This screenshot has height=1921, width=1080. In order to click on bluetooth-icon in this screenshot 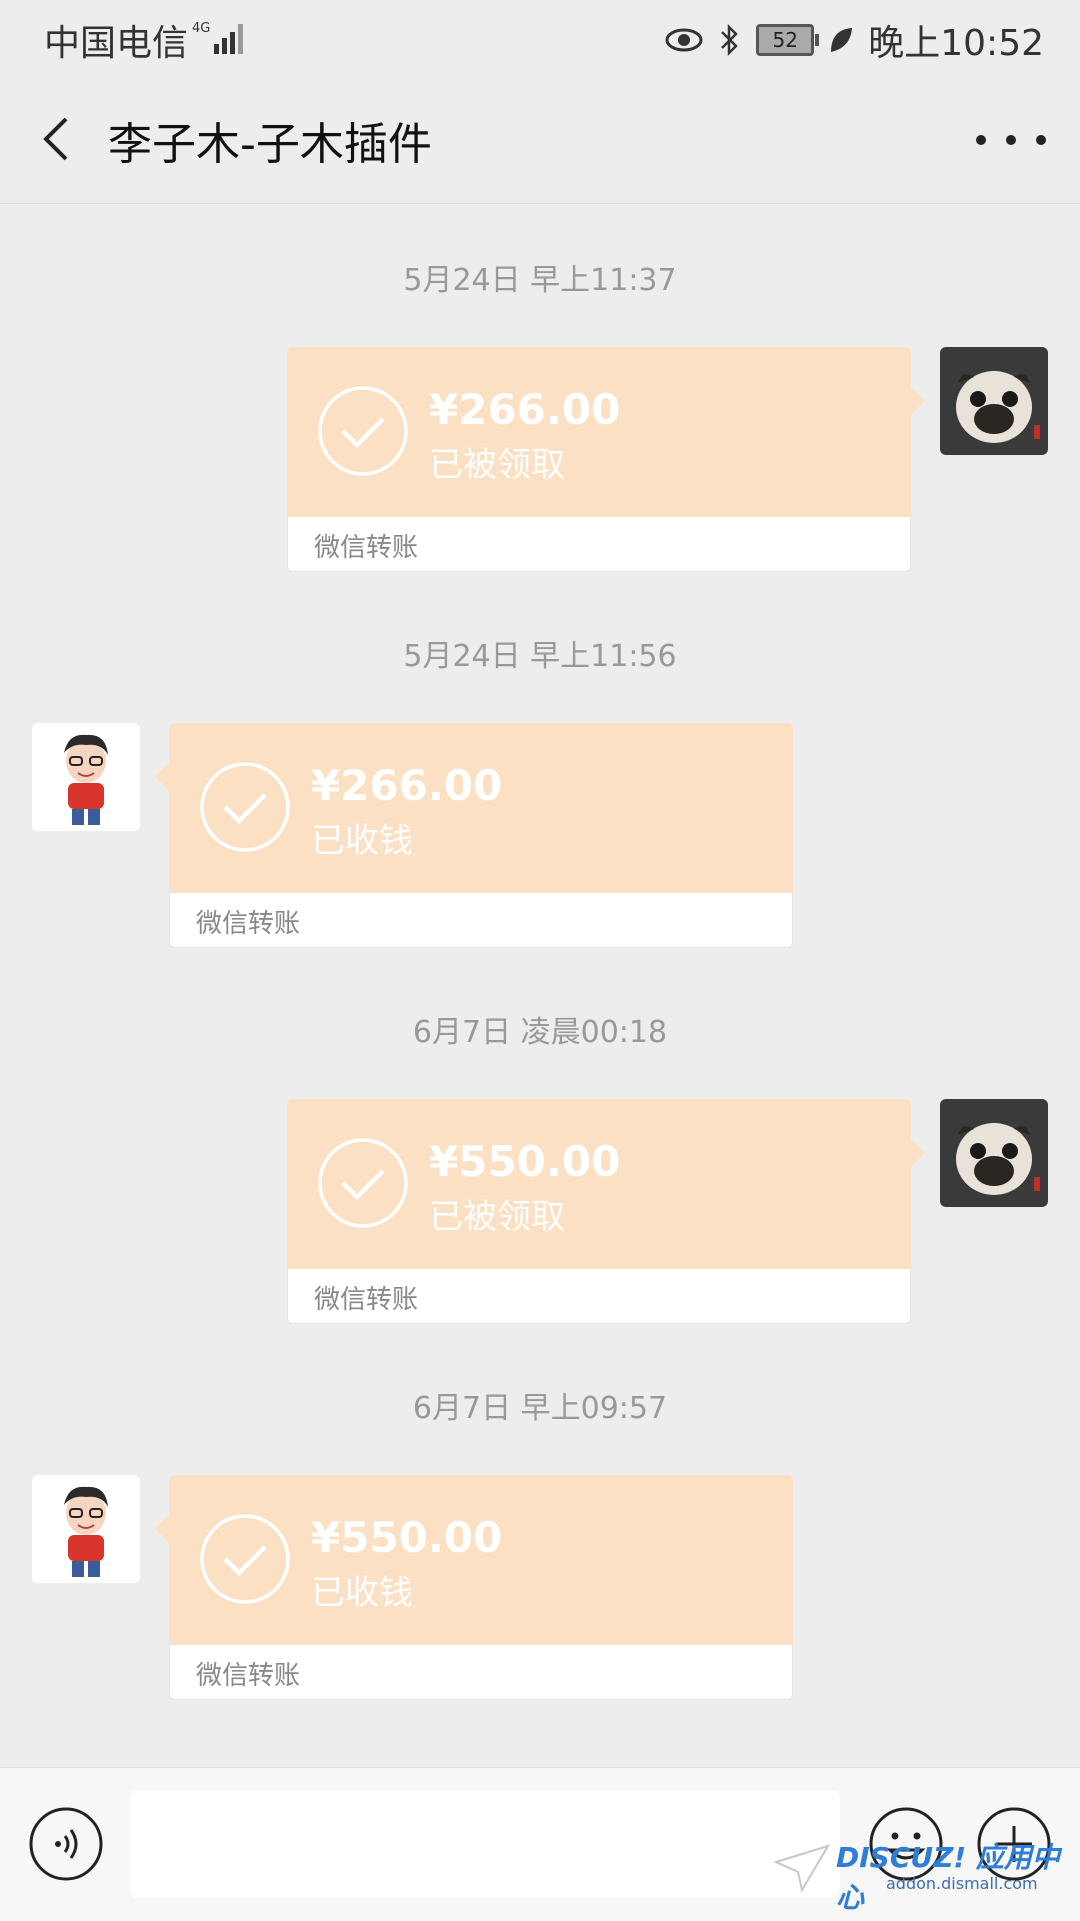, I will do `click(730, 40)`.